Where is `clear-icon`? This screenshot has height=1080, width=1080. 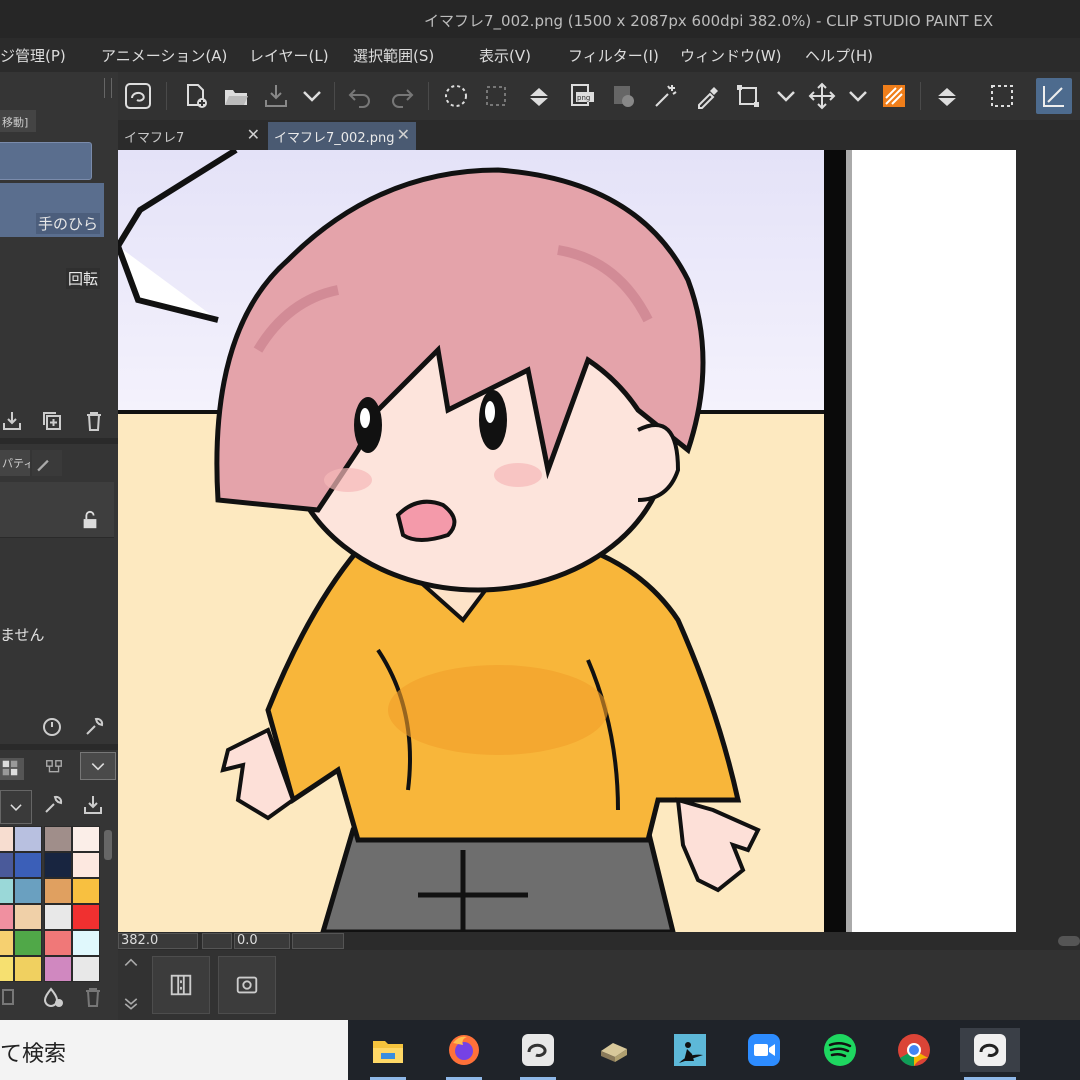 clear-icon is located at coordinates (456, 96).